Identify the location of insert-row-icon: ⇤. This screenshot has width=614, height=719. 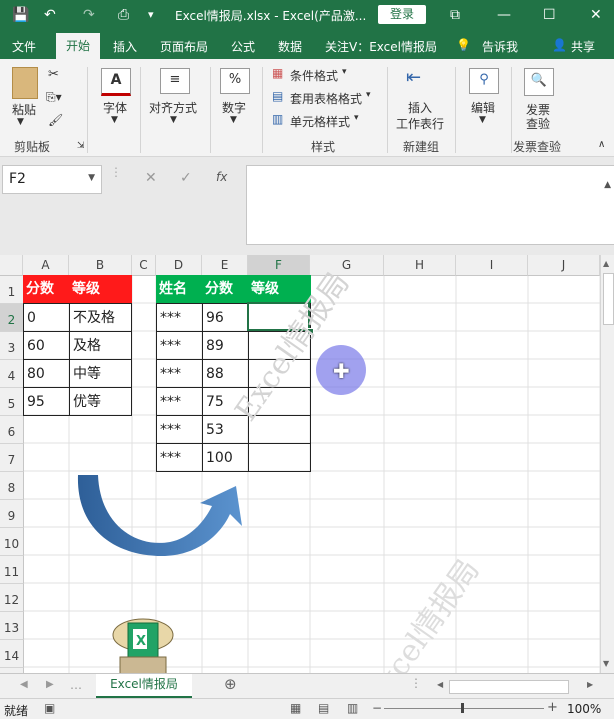
(413, 77).